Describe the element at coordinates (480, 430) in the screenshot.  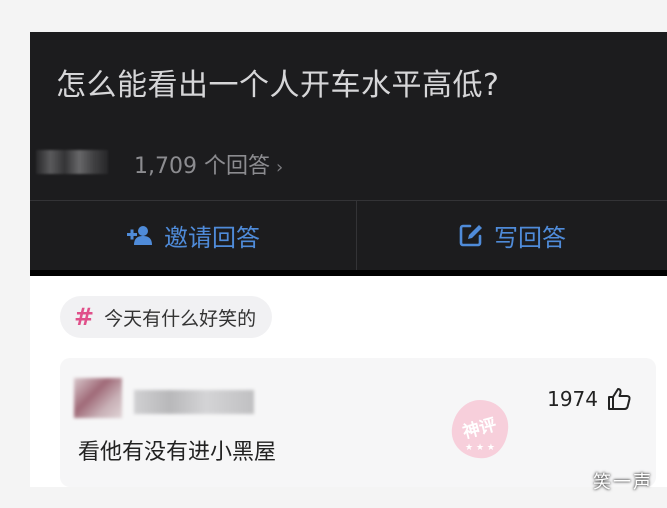
I see `featured-comment-stamp: 神评 ★ ★ ★` at that location.